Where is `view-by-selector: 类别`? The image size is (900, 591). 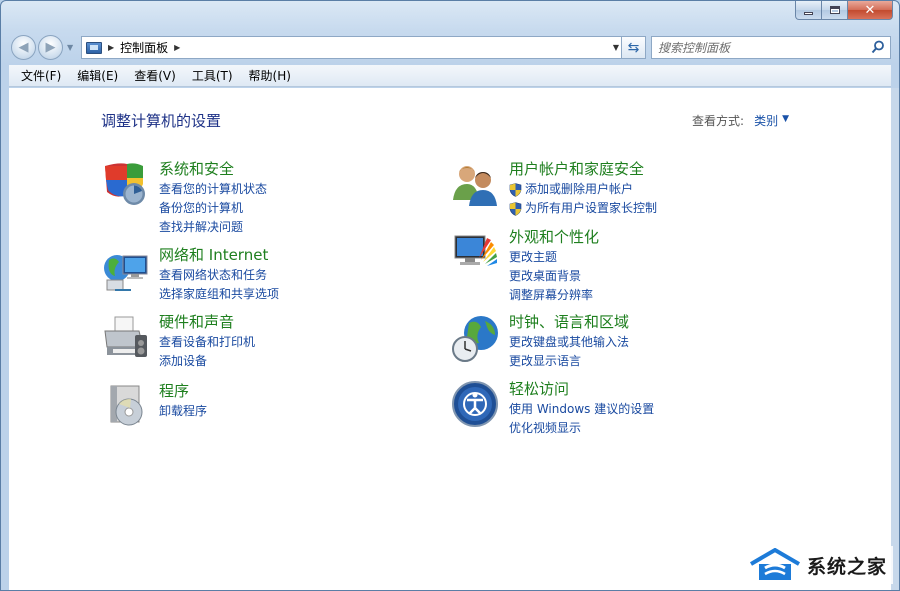
view-by-selector: 类别 is located at coordinates (766, 120).